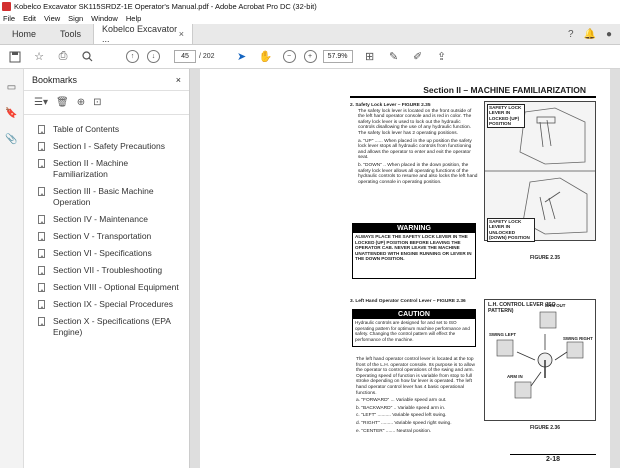 Image resolution: width=620 pixels, height=468 pixels. What do you see at coordinates (266, 57) in the screenshot?
I see `hand-tool-icon: ✋` at bounding box center [266, 57].